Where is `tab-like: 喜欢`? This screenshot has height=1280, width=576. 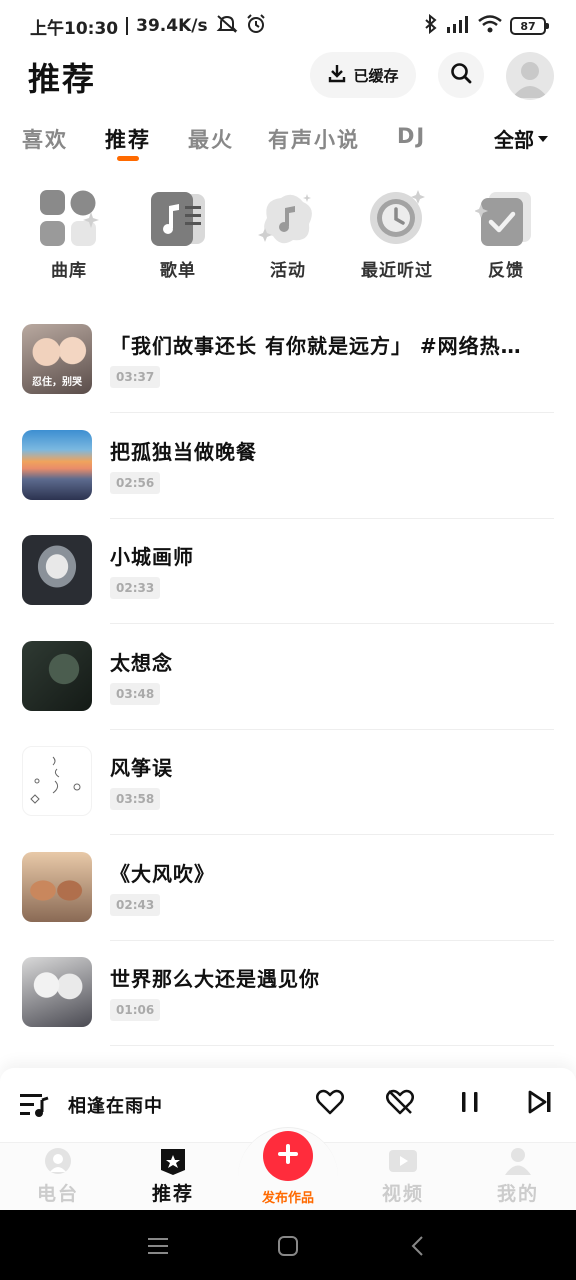
tab-like: 喜欢 is located at coordinates (45, 139).